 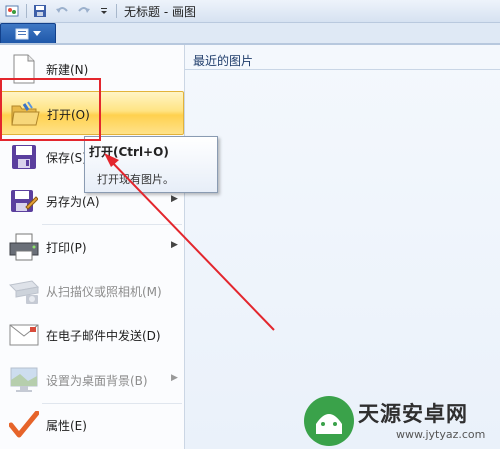 I want to click on watermark: 天源安卓网 www.jytyaz.com, so click(x=400, y=420).